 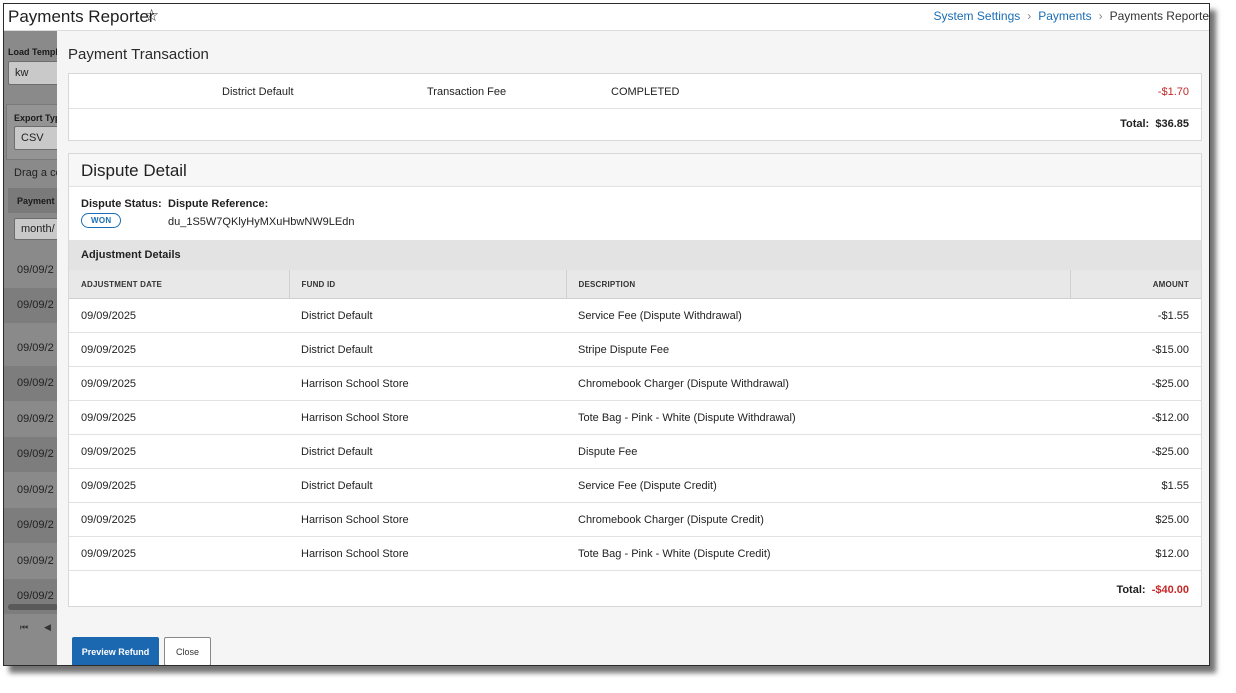 I want to click on breadcrumb-system-settings: System Settings, so click(x=977, y=16).